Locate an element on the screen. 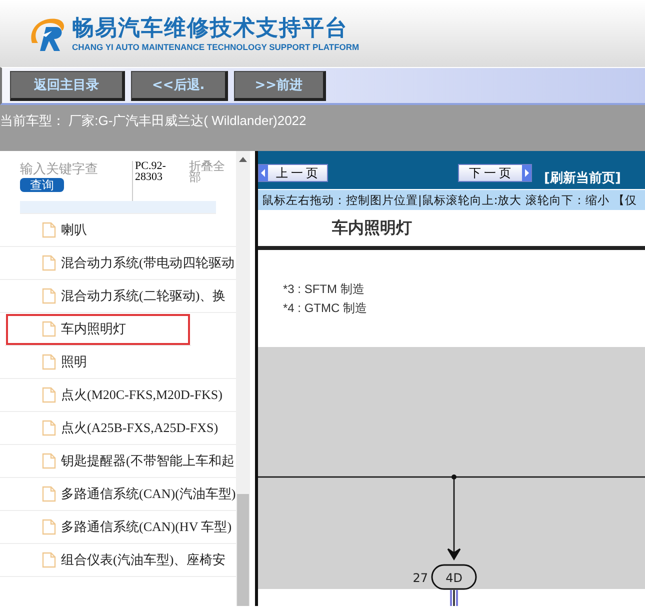 The image size is (645, 607). tree-item: 混合动力系统(带电动四轮驱动 is located at coordinates (118, 263).